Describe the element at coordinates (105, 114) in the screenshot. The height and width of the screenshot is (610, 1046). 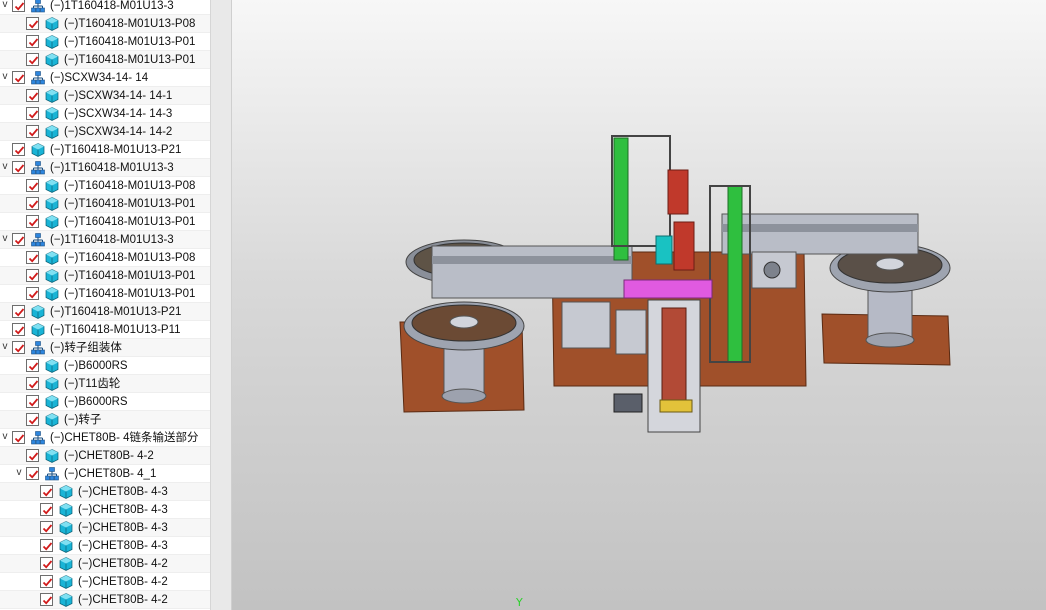
I see `tree-row: (−)SCXW34-14- 14-3` at that location.